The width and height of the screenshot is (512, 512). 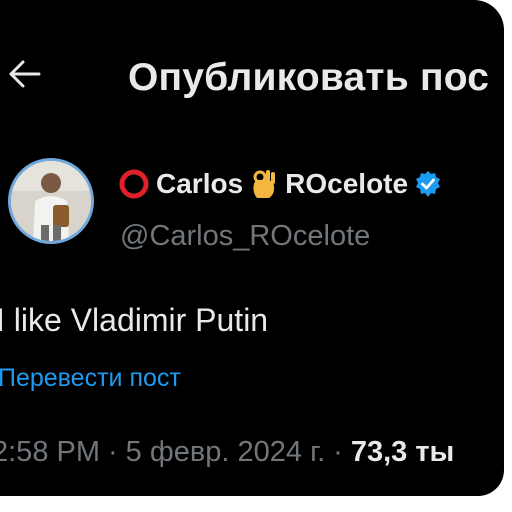 I want to click on post-time: 2:58 PM, so click(x=50, y=452).